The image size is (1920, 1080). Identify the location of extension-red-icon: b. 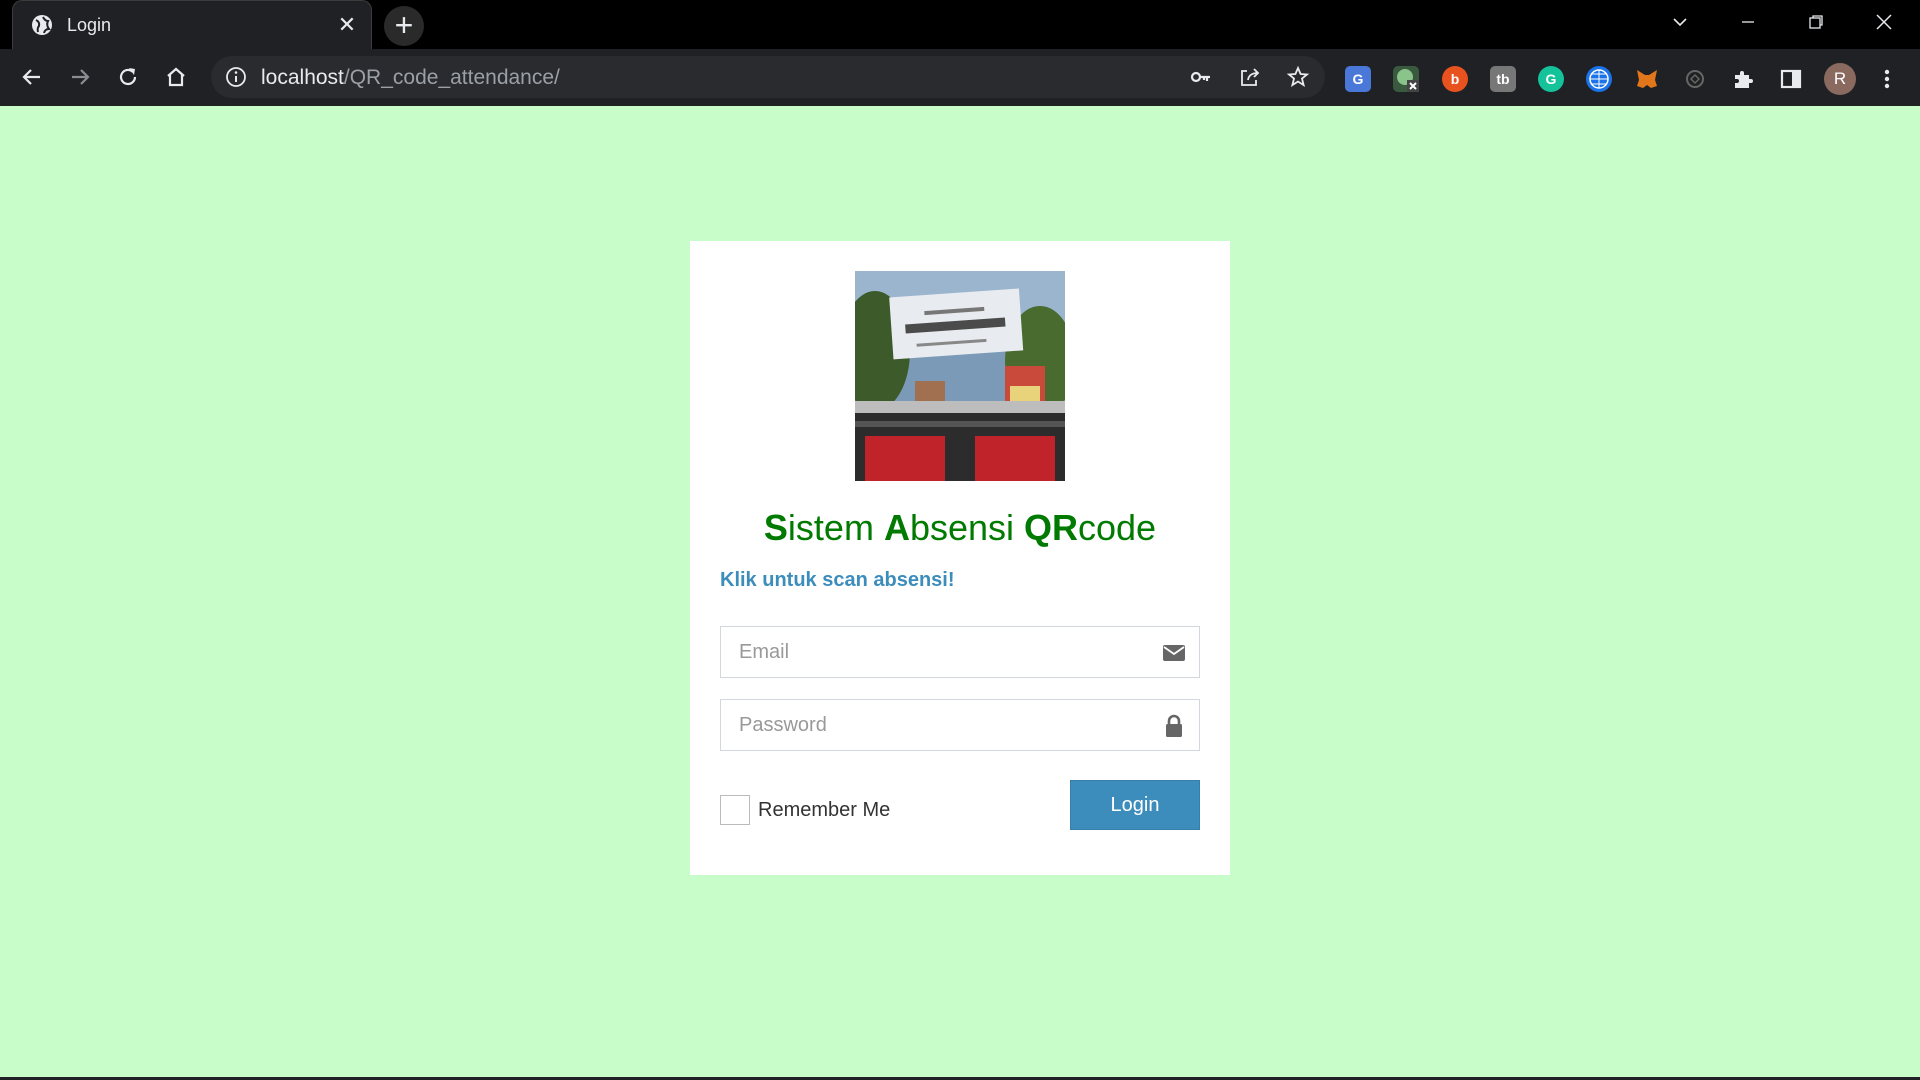
(1455, 79).